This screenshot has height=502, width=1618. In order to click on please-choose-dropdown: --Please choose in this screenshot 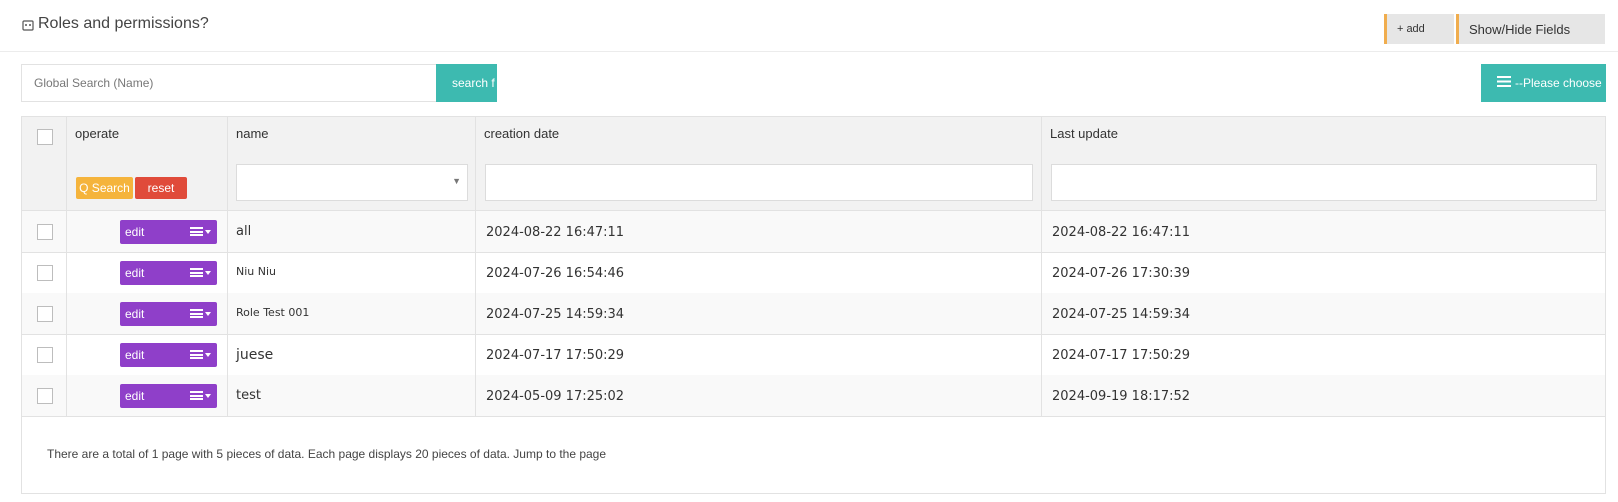, I will do `click(1543, 83)`.